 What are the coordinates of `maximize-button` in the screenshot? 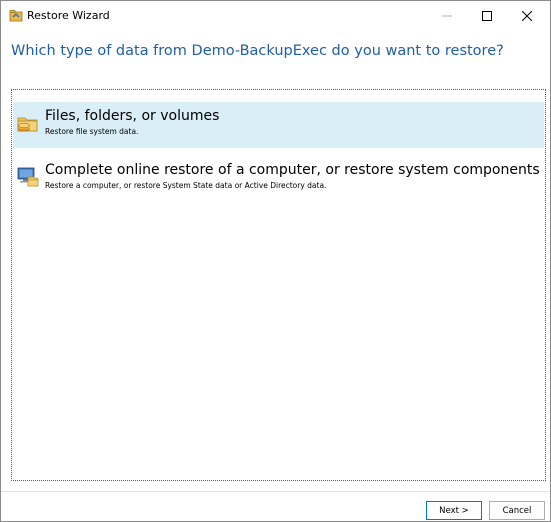 It's located at (487, 16).